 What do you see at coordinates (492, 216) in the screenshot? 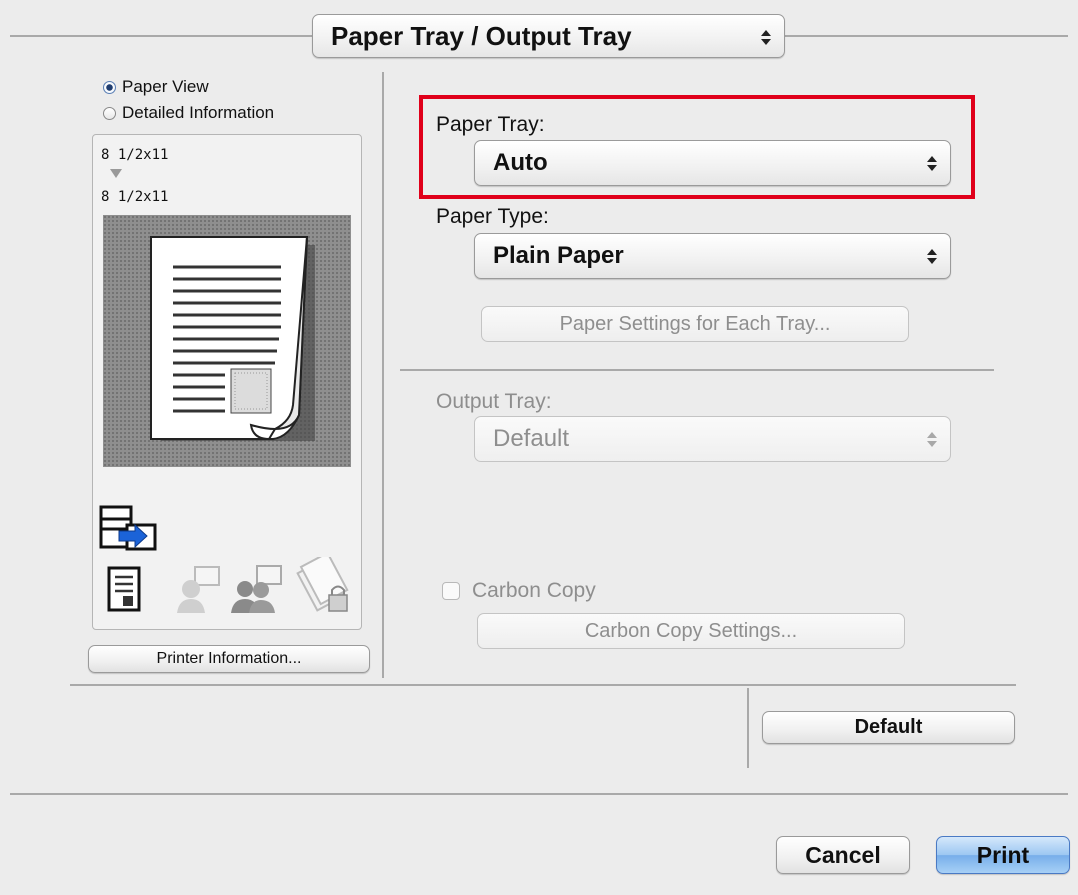
I see `paper-type-label: Paper Type:` at bounding box center [492, 216].